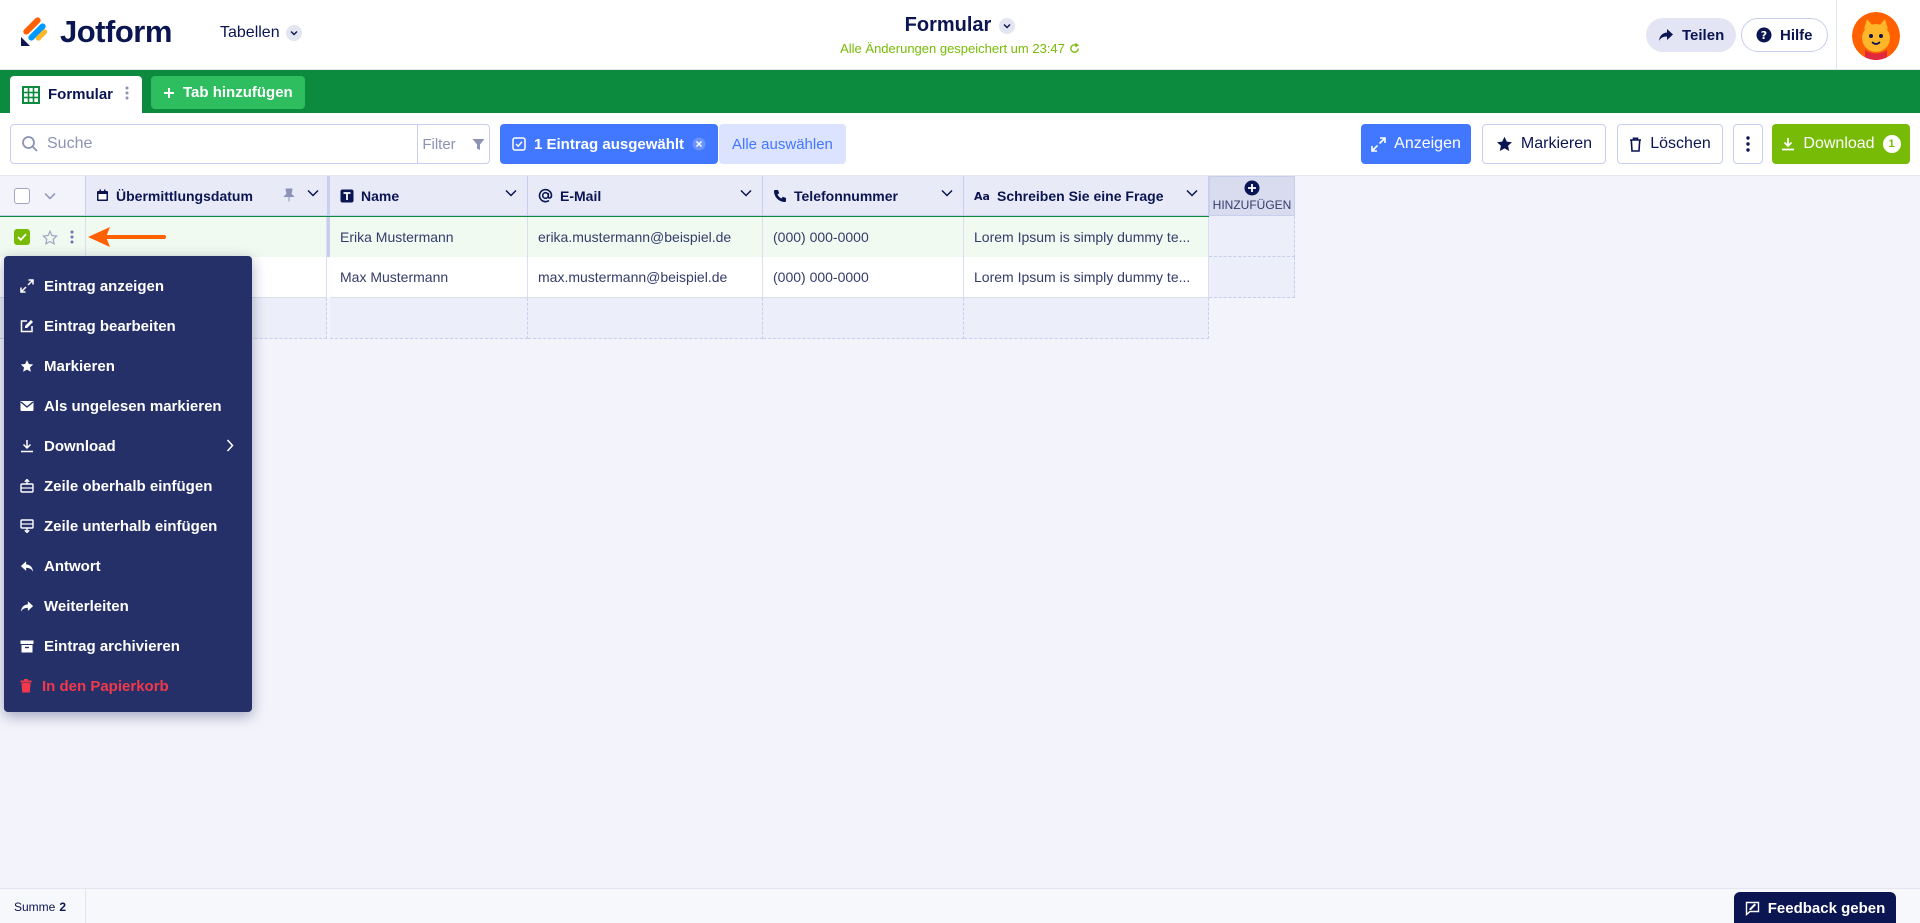 This screenshot has width=1920, height=923. I want to click on at-icon, so click(545, 195).